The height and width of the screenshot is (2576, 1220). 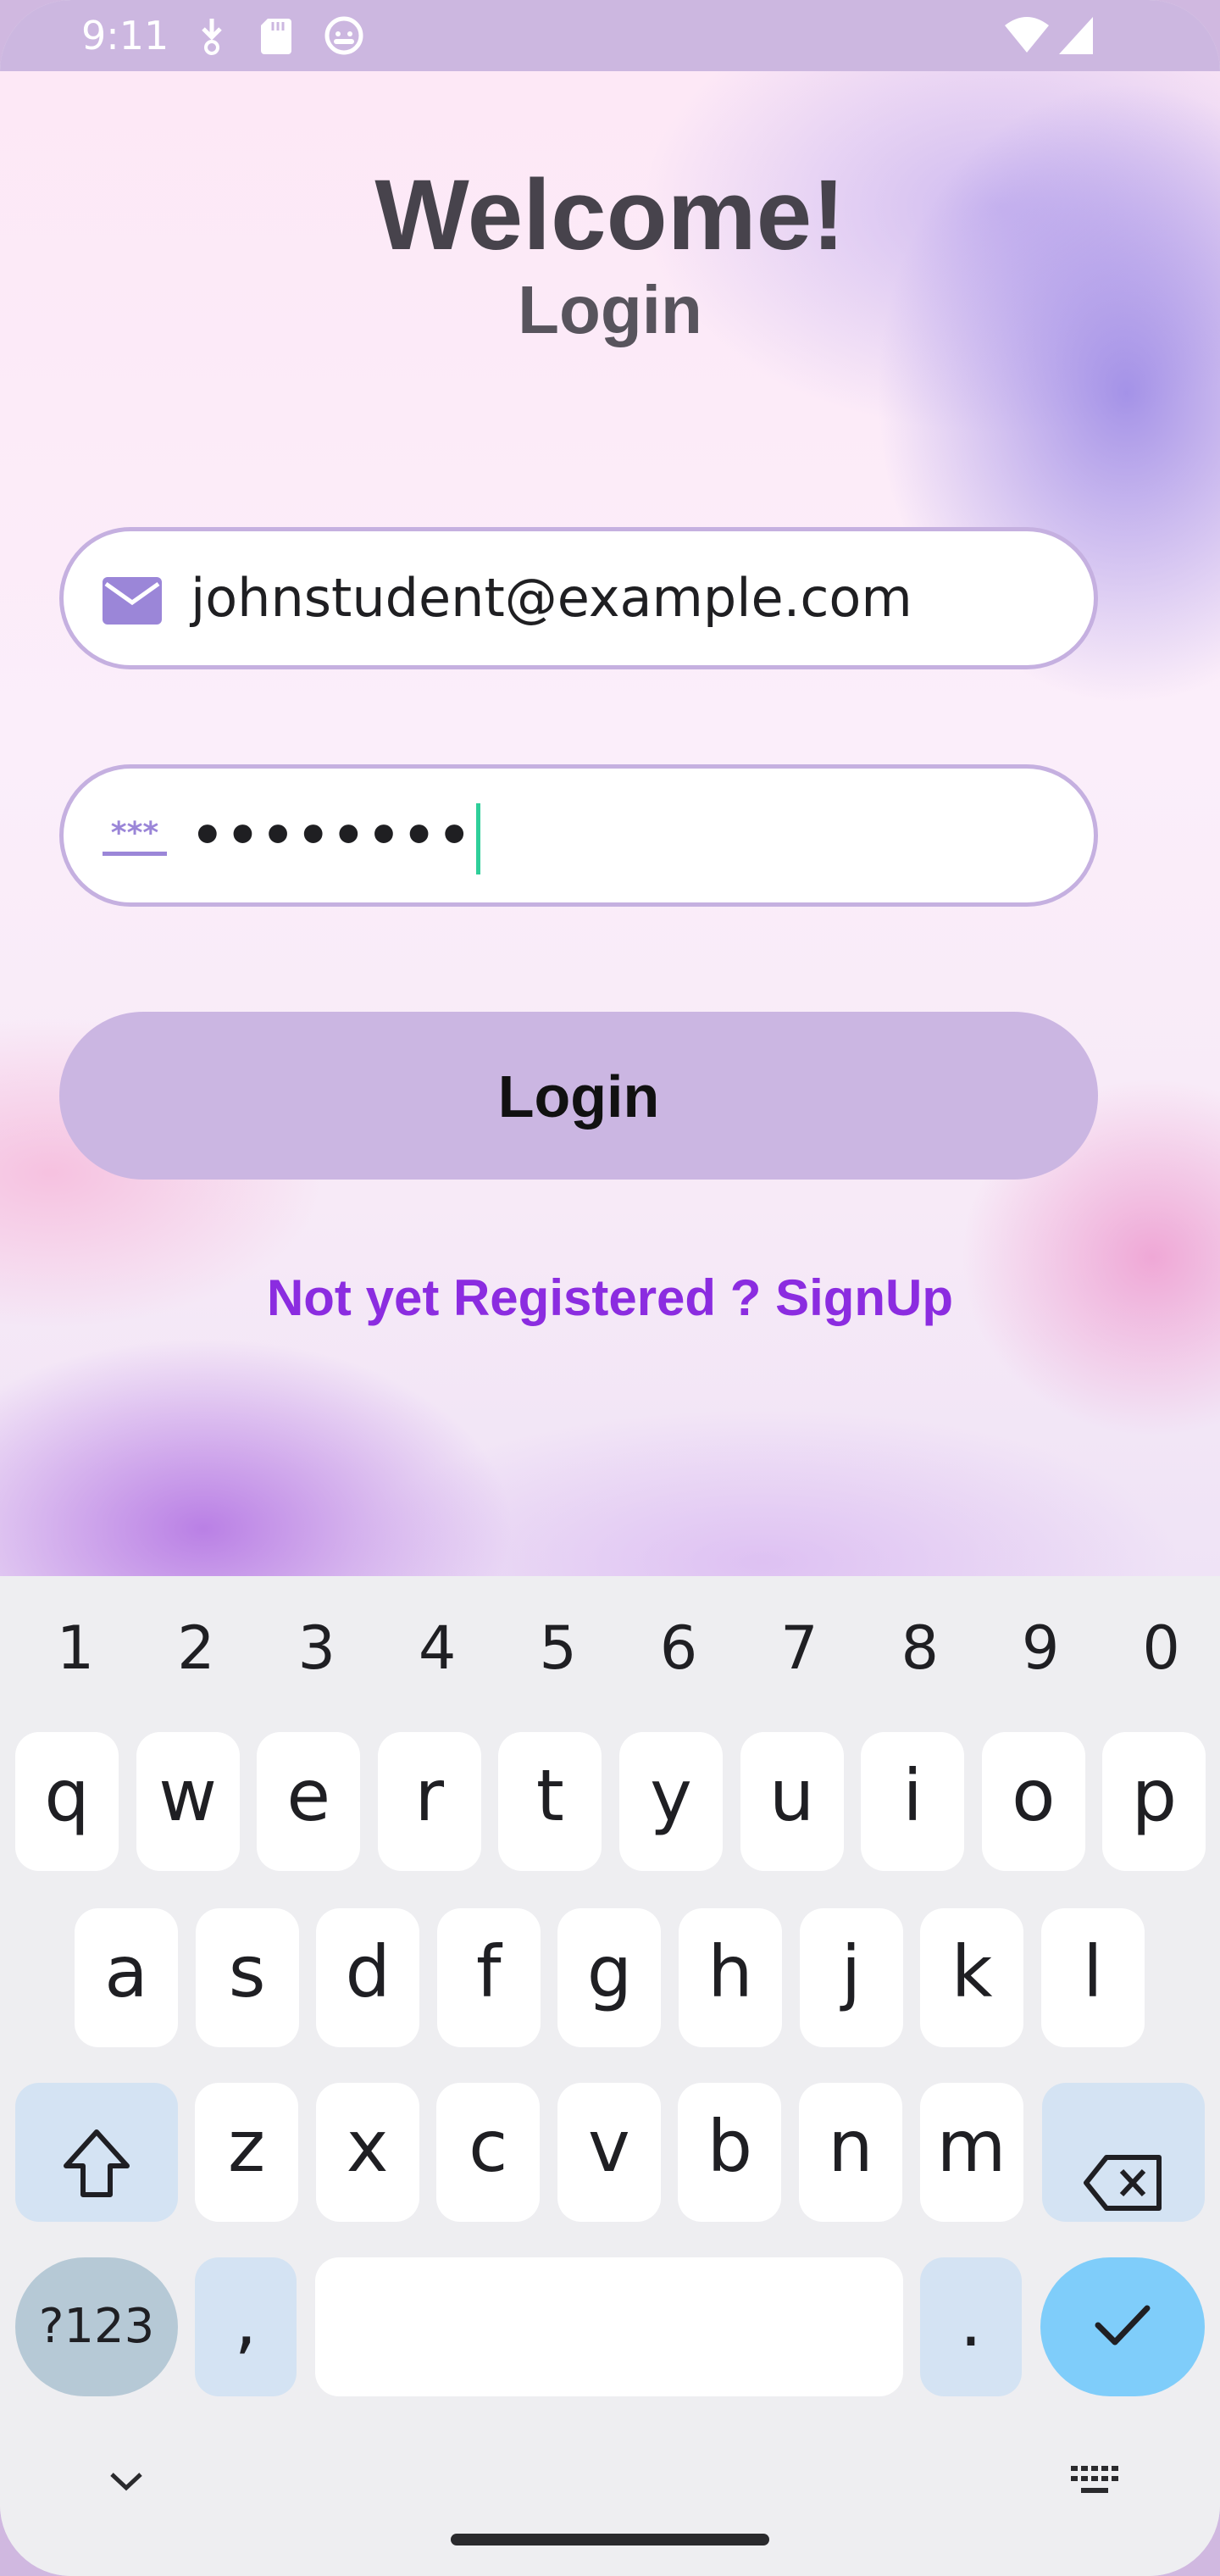 I want to click on signup-link: Not yet Registered ? SignUp, so click(x=610, y=1298).